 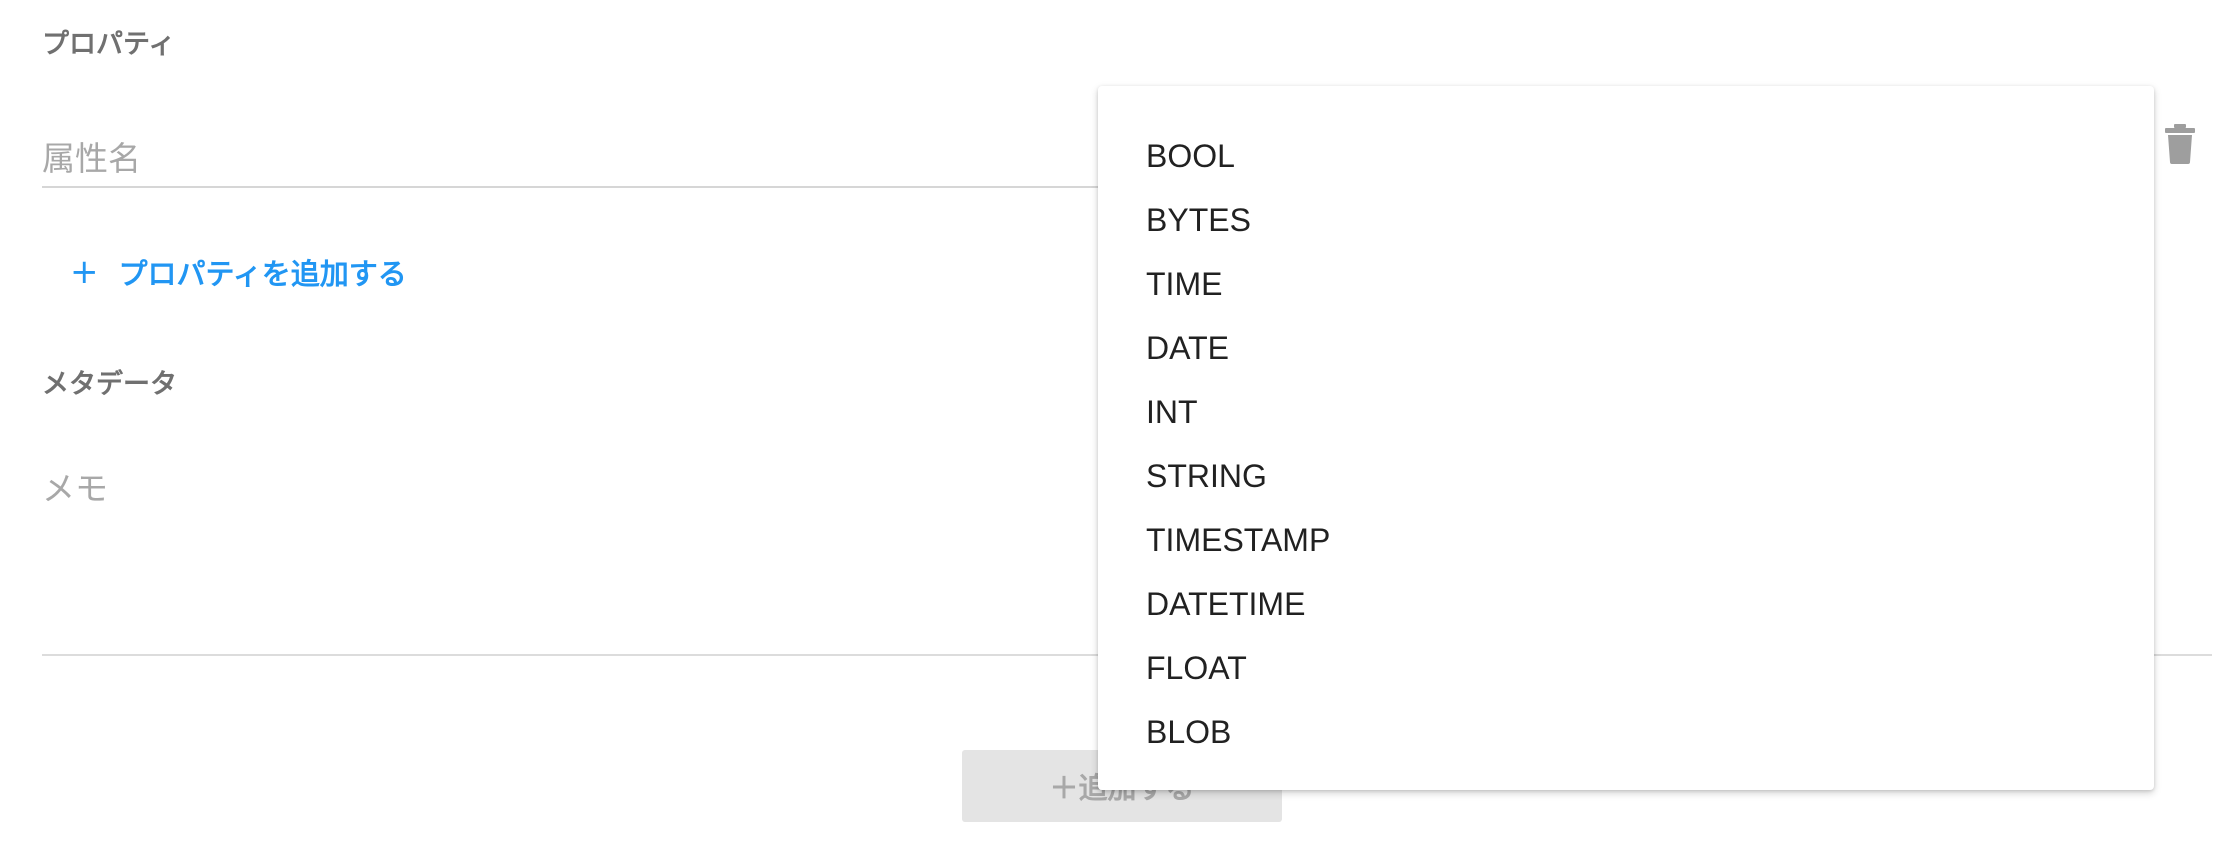 What do you see at coordinates (109, 384) in the screenshot?
I see `metadata-section-title: メタデータ` at bounding box center [109, 384].